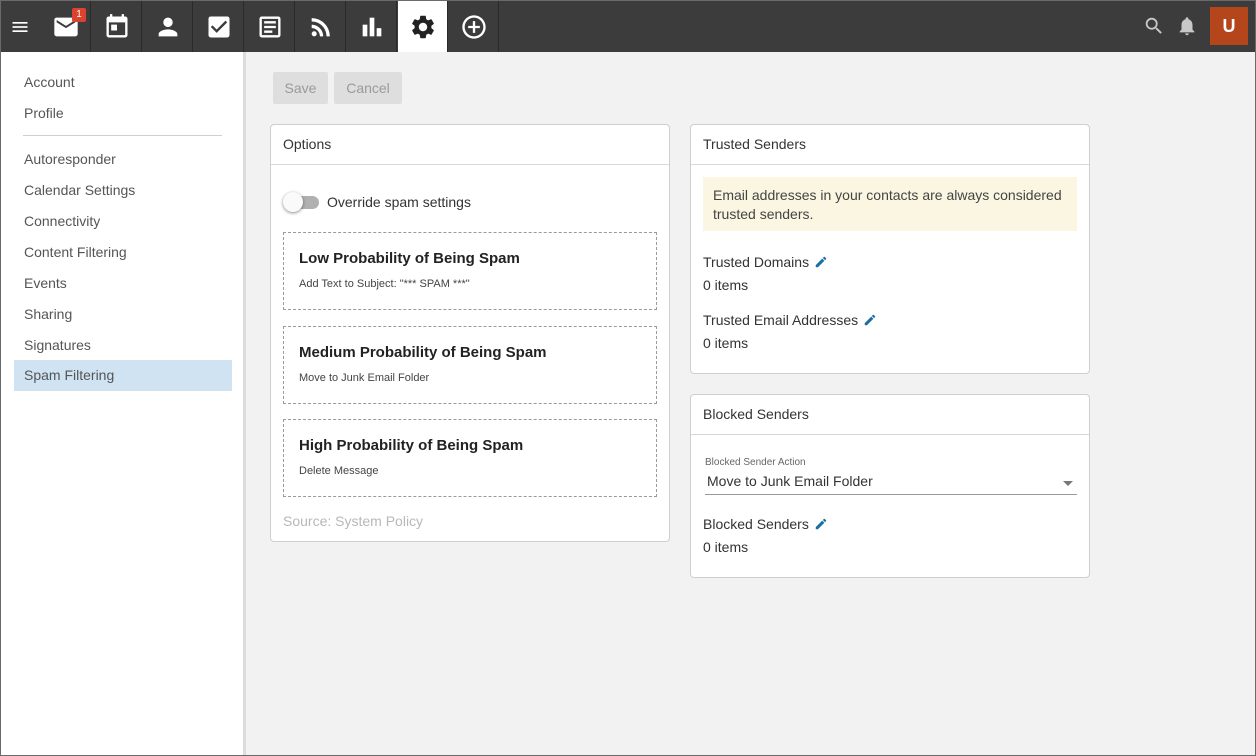 The image size is (1256, 756). Describe the element at coordinates (756, 524) in the screenshot. I see `blocked-senders-label: Blocked Senders` at that location.